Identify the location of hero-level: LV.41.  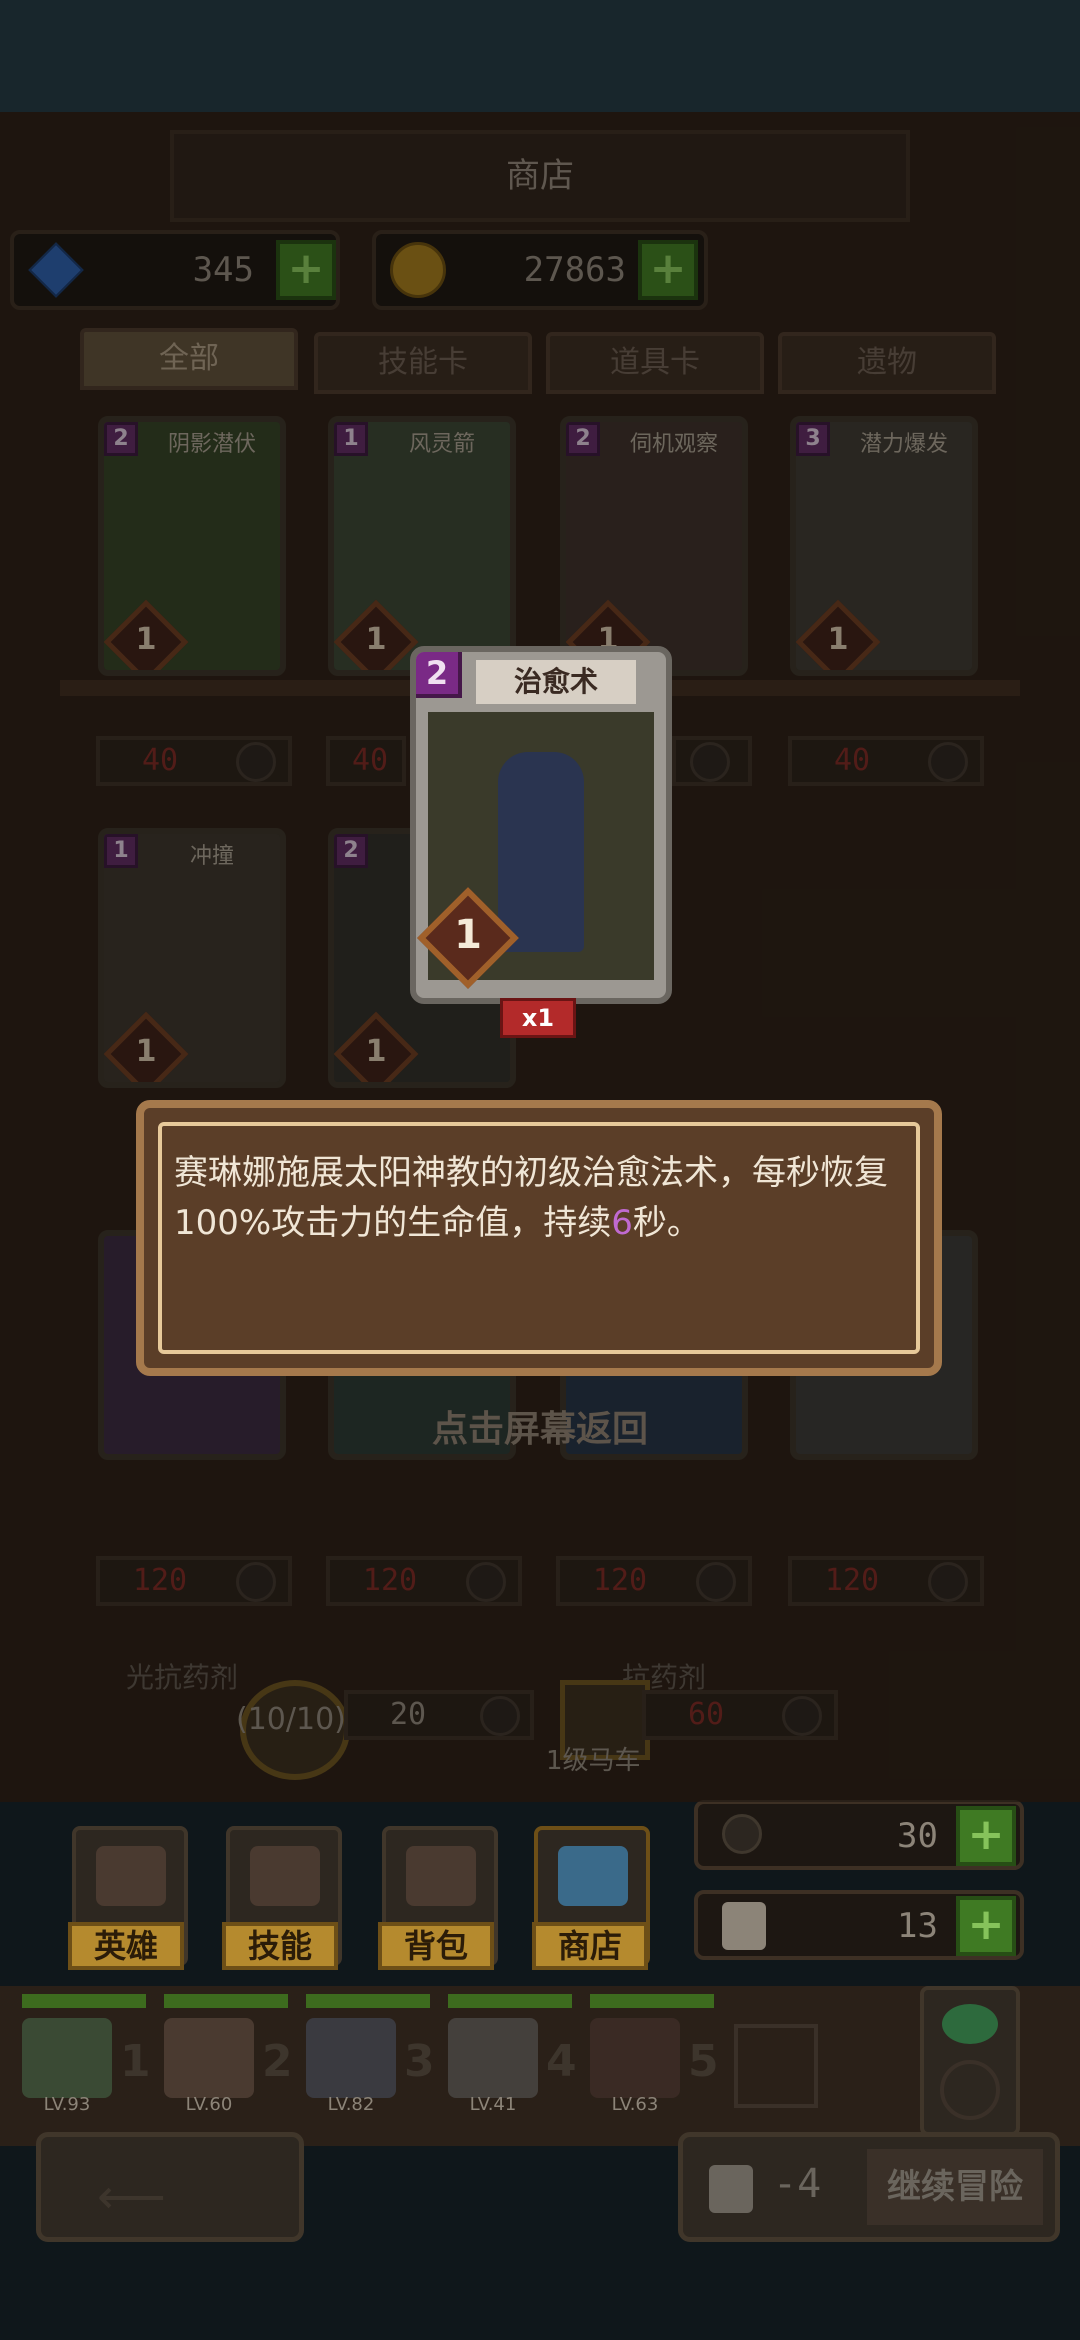
(493, 2104).